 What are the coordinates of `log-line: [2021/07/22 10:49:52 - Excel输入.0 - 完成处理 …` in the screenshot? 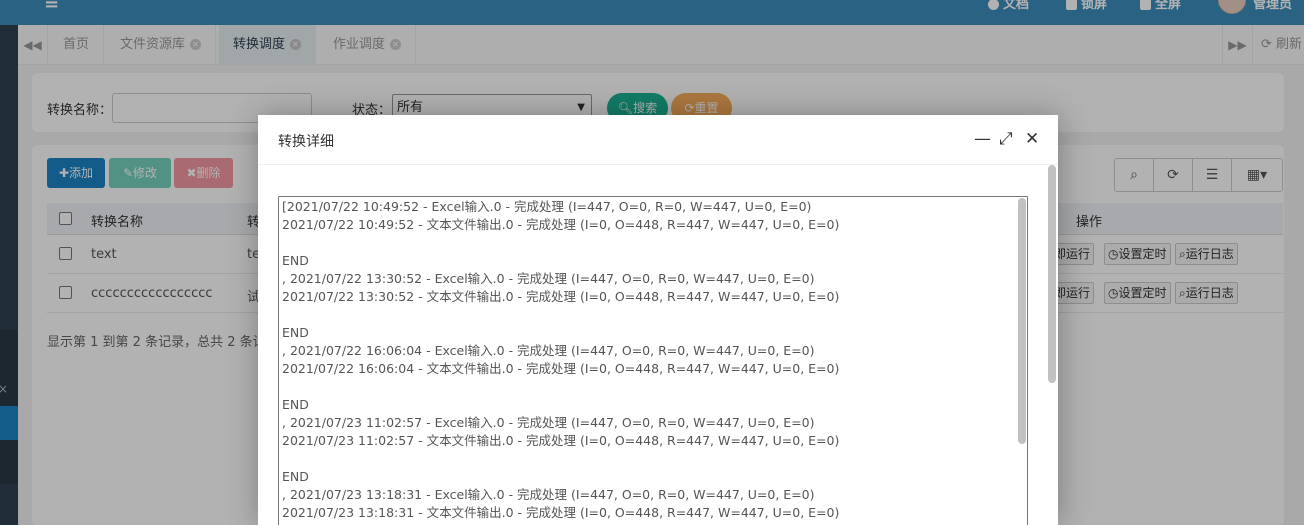 It's located at (547, 206).